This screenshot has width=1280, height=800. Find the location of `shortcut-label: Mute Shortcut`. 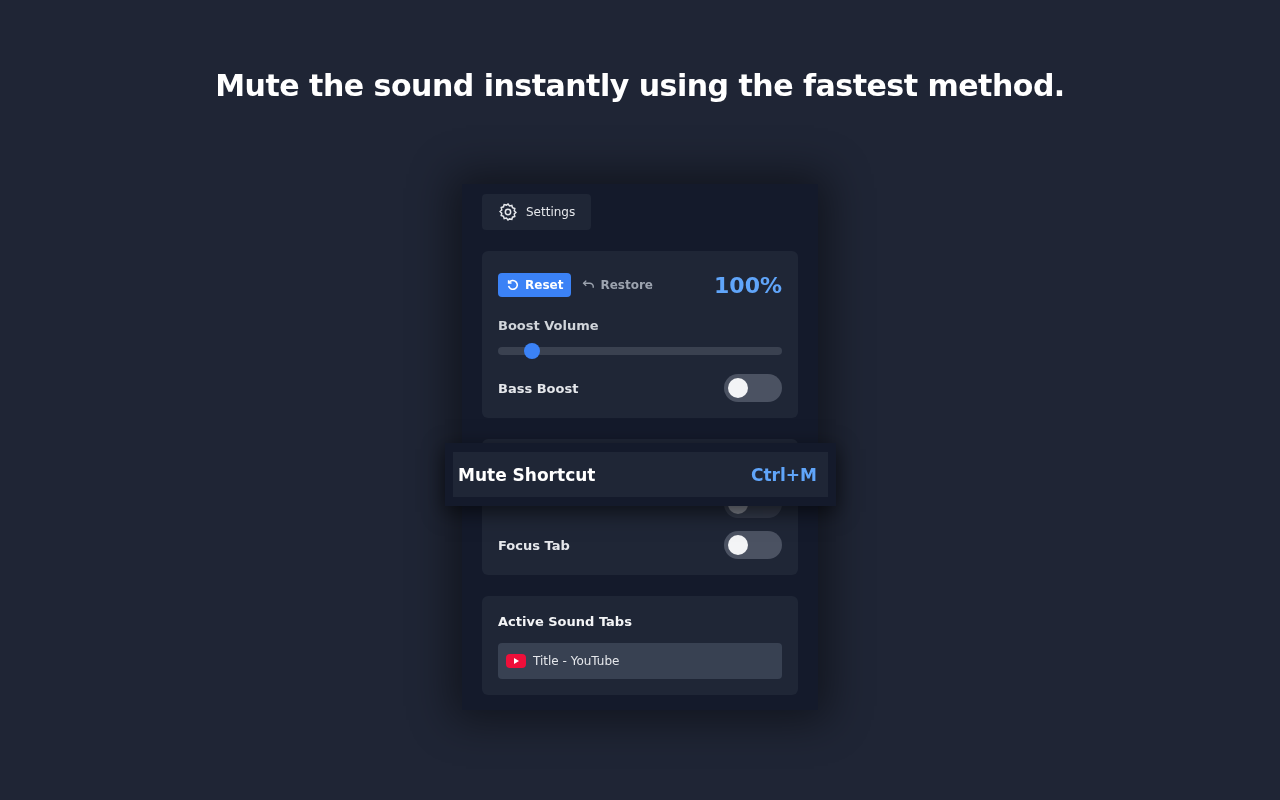

shortcut-label: Mute Shortcut is located at coordinates (527, 474).